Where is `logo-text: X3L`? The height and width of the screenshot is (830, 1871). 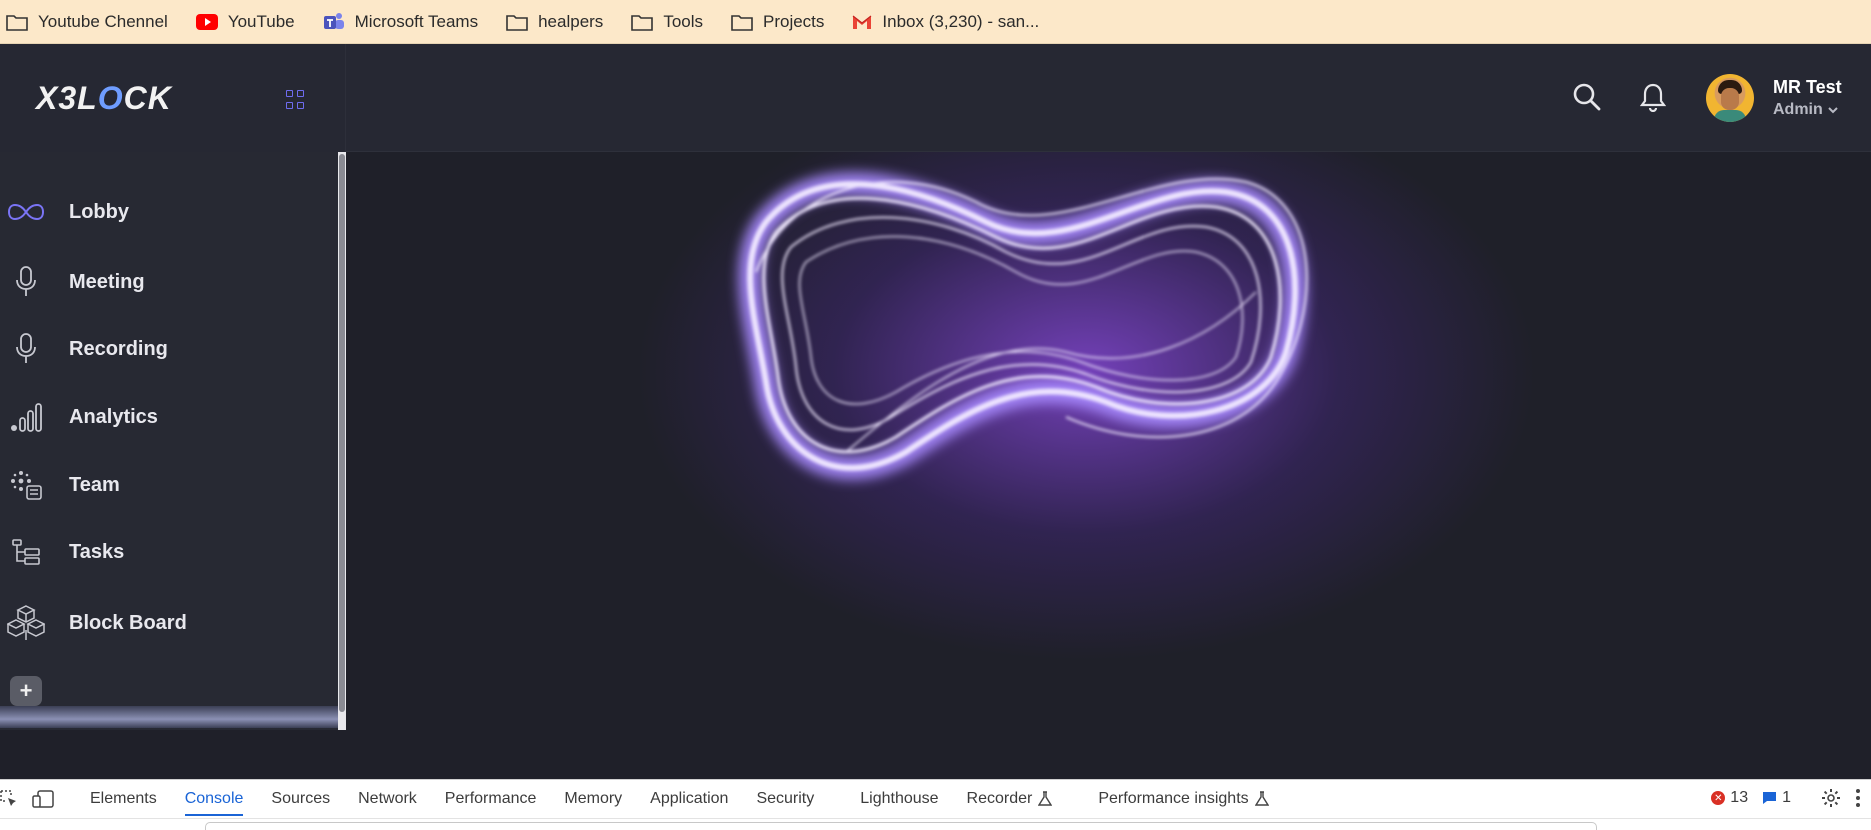 logo-text: X3L is located at coordinates (67, 98).